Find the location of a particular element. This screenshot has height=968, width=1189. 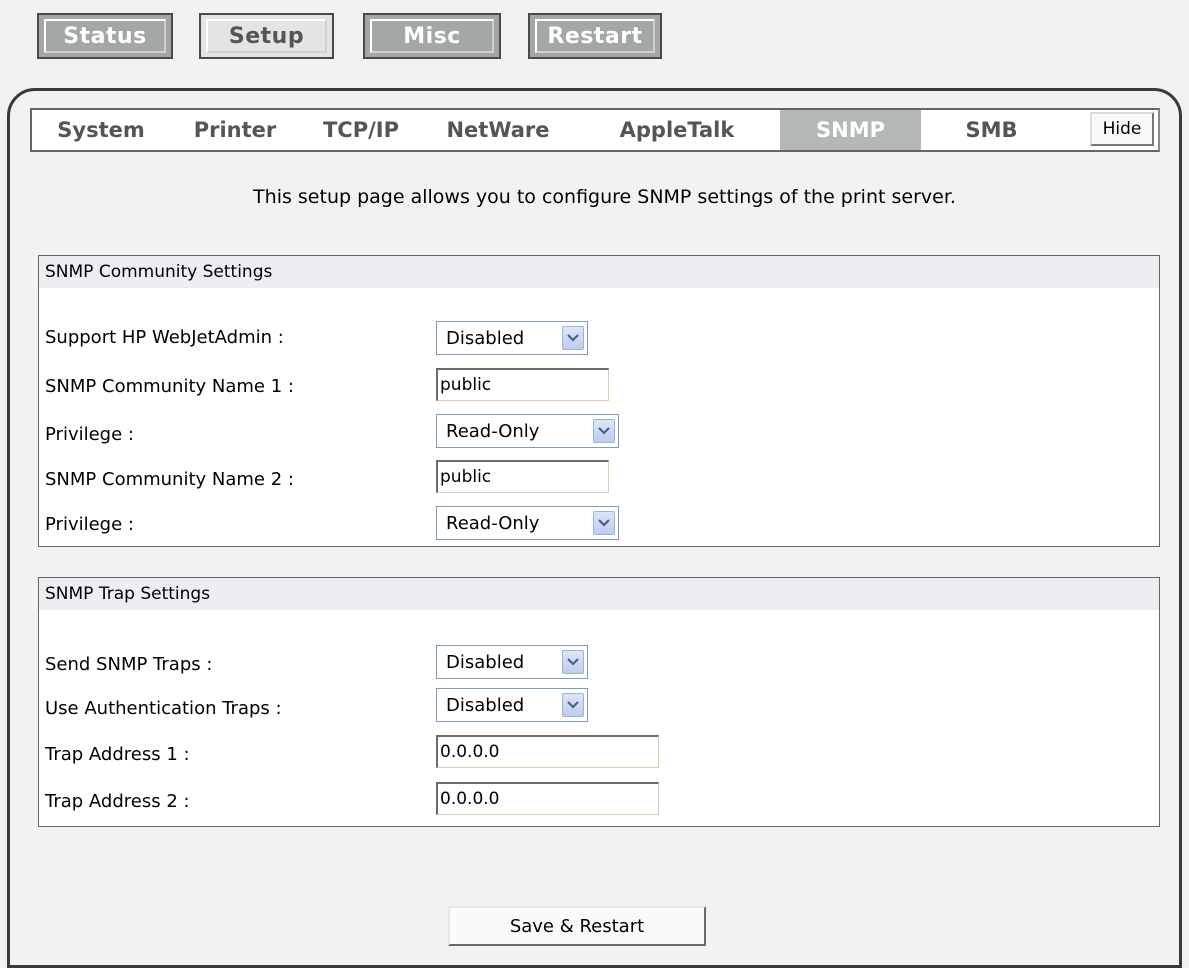

support-hp-value: Disabled is located at coordinates (485, 338).